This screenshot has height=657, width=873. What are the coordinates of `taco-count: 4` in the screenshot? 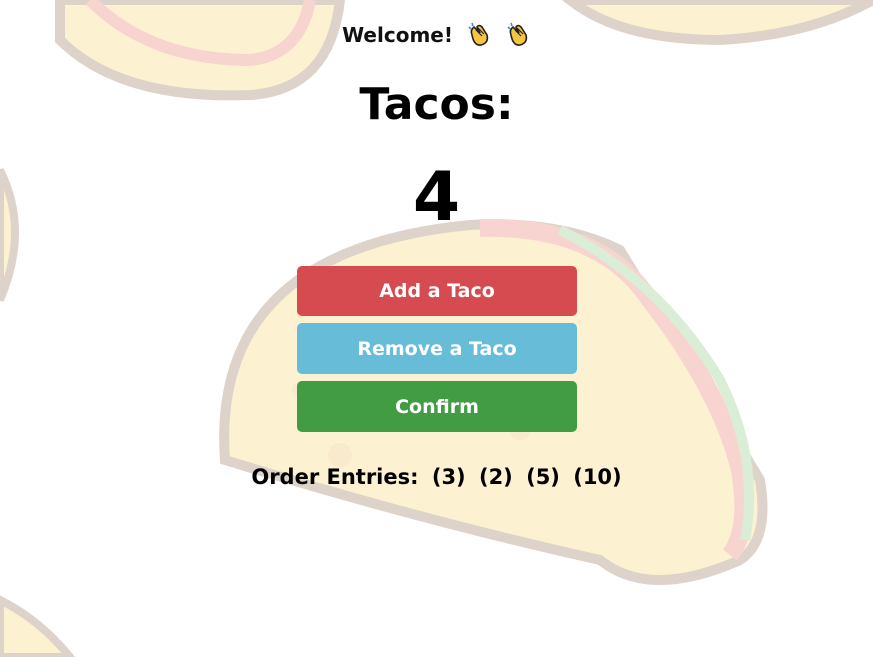 It's located at (436, 197).